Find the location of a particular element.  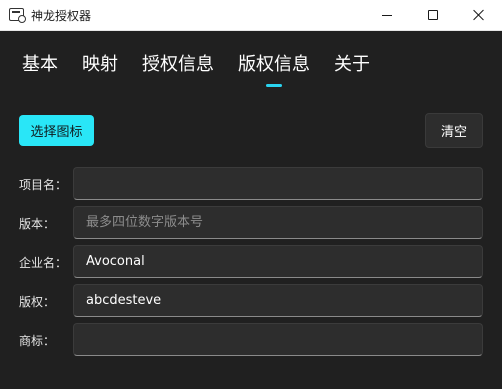

tab-license-info: 授权信息 is located at coordinates (178, 65).